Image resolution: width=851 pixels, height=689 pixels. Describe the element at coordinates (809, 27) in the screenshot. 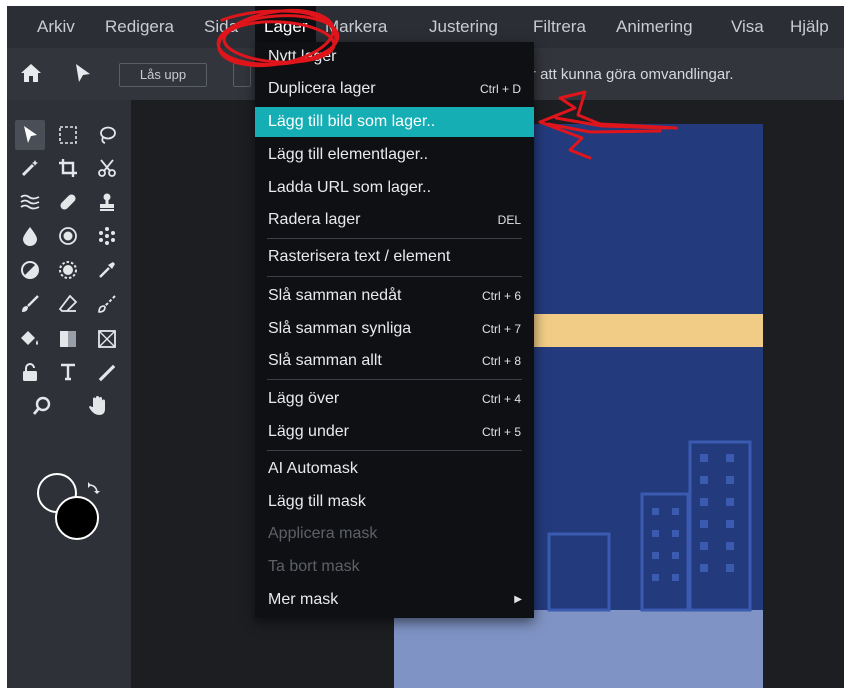

I see `menu-hjalp: Hjälp` at that location.